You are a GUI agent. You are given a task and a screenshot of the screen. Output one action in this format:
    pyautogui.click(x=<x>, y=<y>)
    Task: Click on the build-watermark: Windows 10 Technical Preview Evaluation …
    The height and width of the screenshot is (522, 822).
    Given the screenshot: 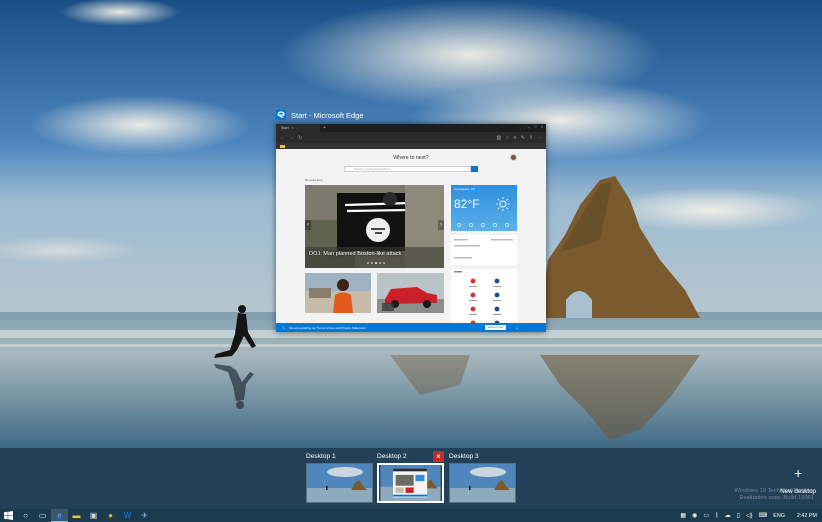 What is the action you would take?
    pyautogui.click(x=774, y=495)
    